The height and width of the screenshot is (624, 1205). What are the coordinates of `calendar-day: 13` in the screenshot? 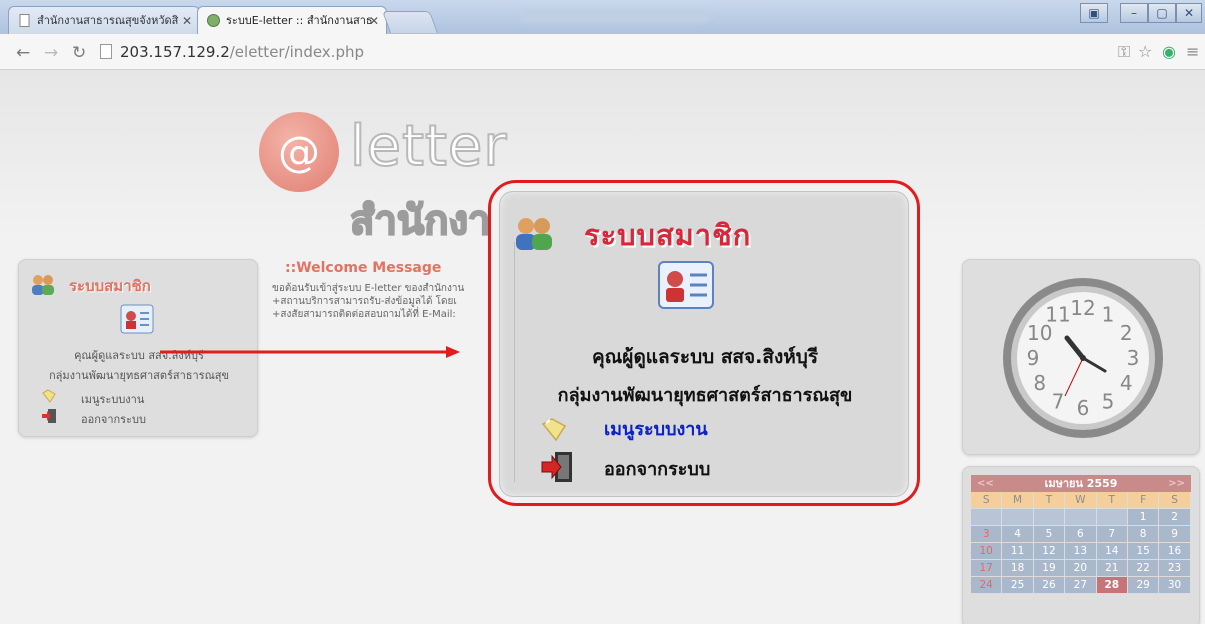 It's located at (1081, 551).